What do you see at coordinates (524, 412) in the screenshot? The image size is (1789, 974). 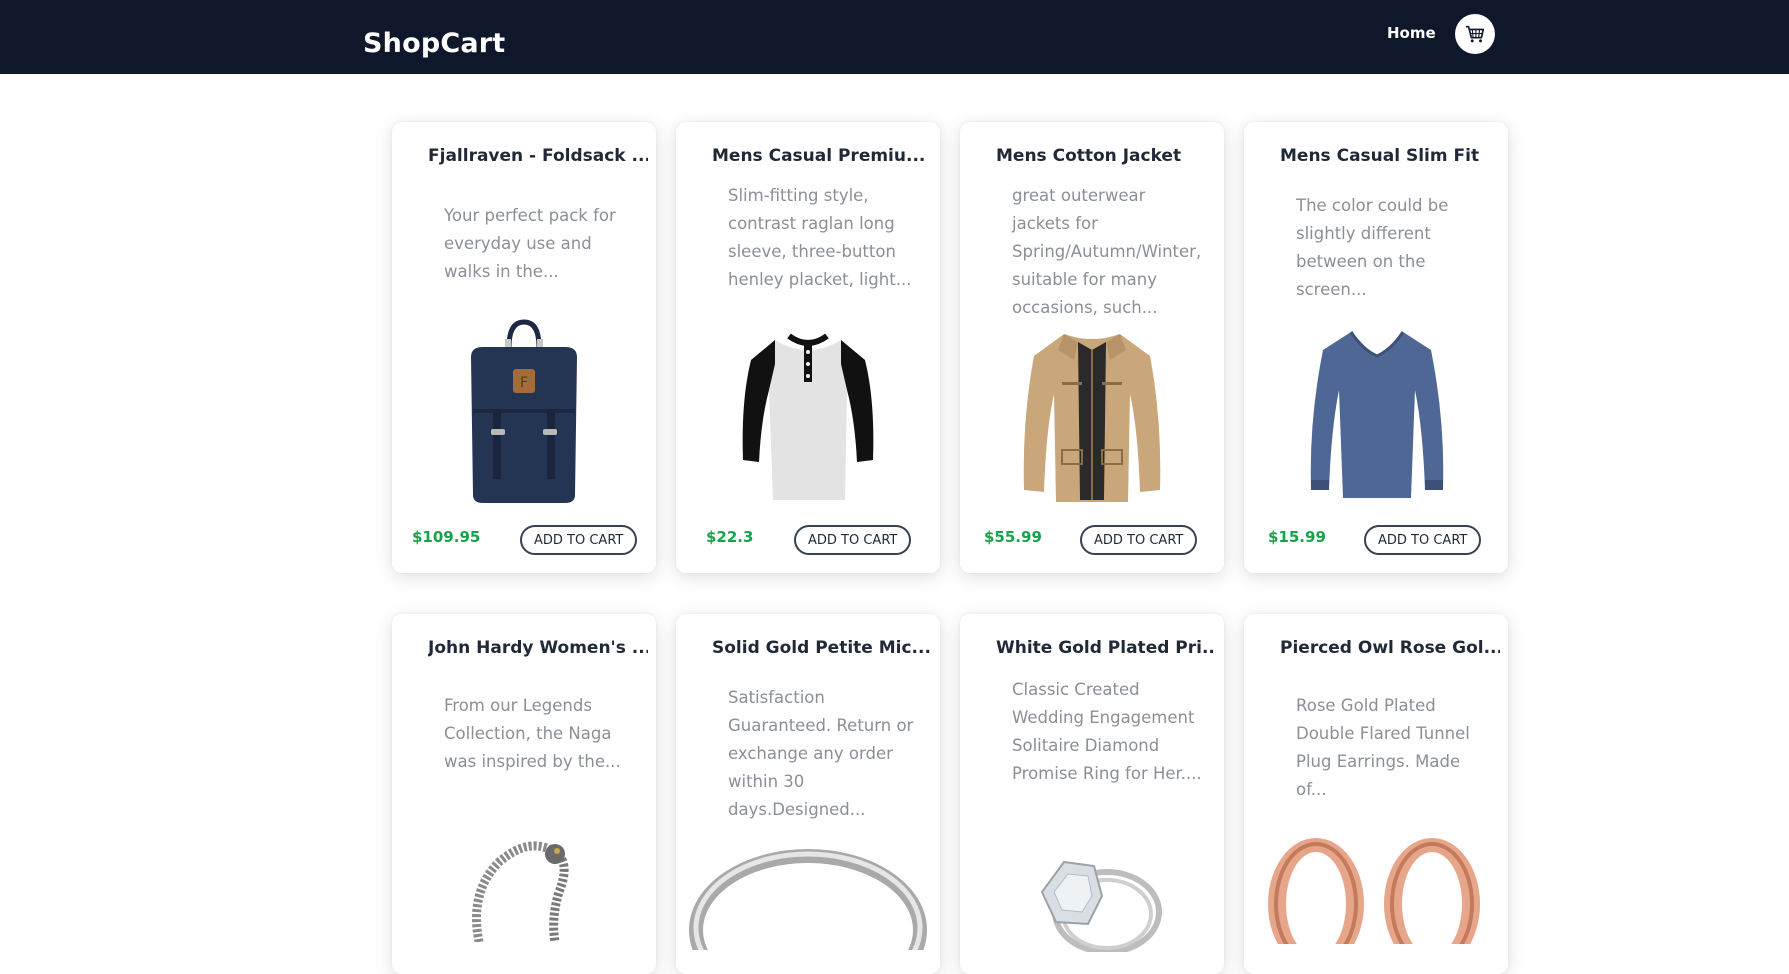 I see `backpack-image: F` at bounding box center [524, 412].